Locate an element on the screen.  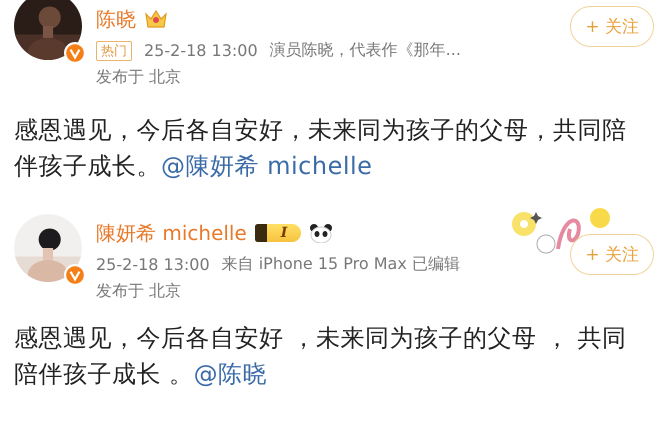
author-name: 陳妍希 michelle is located at coordinates (171, 233).